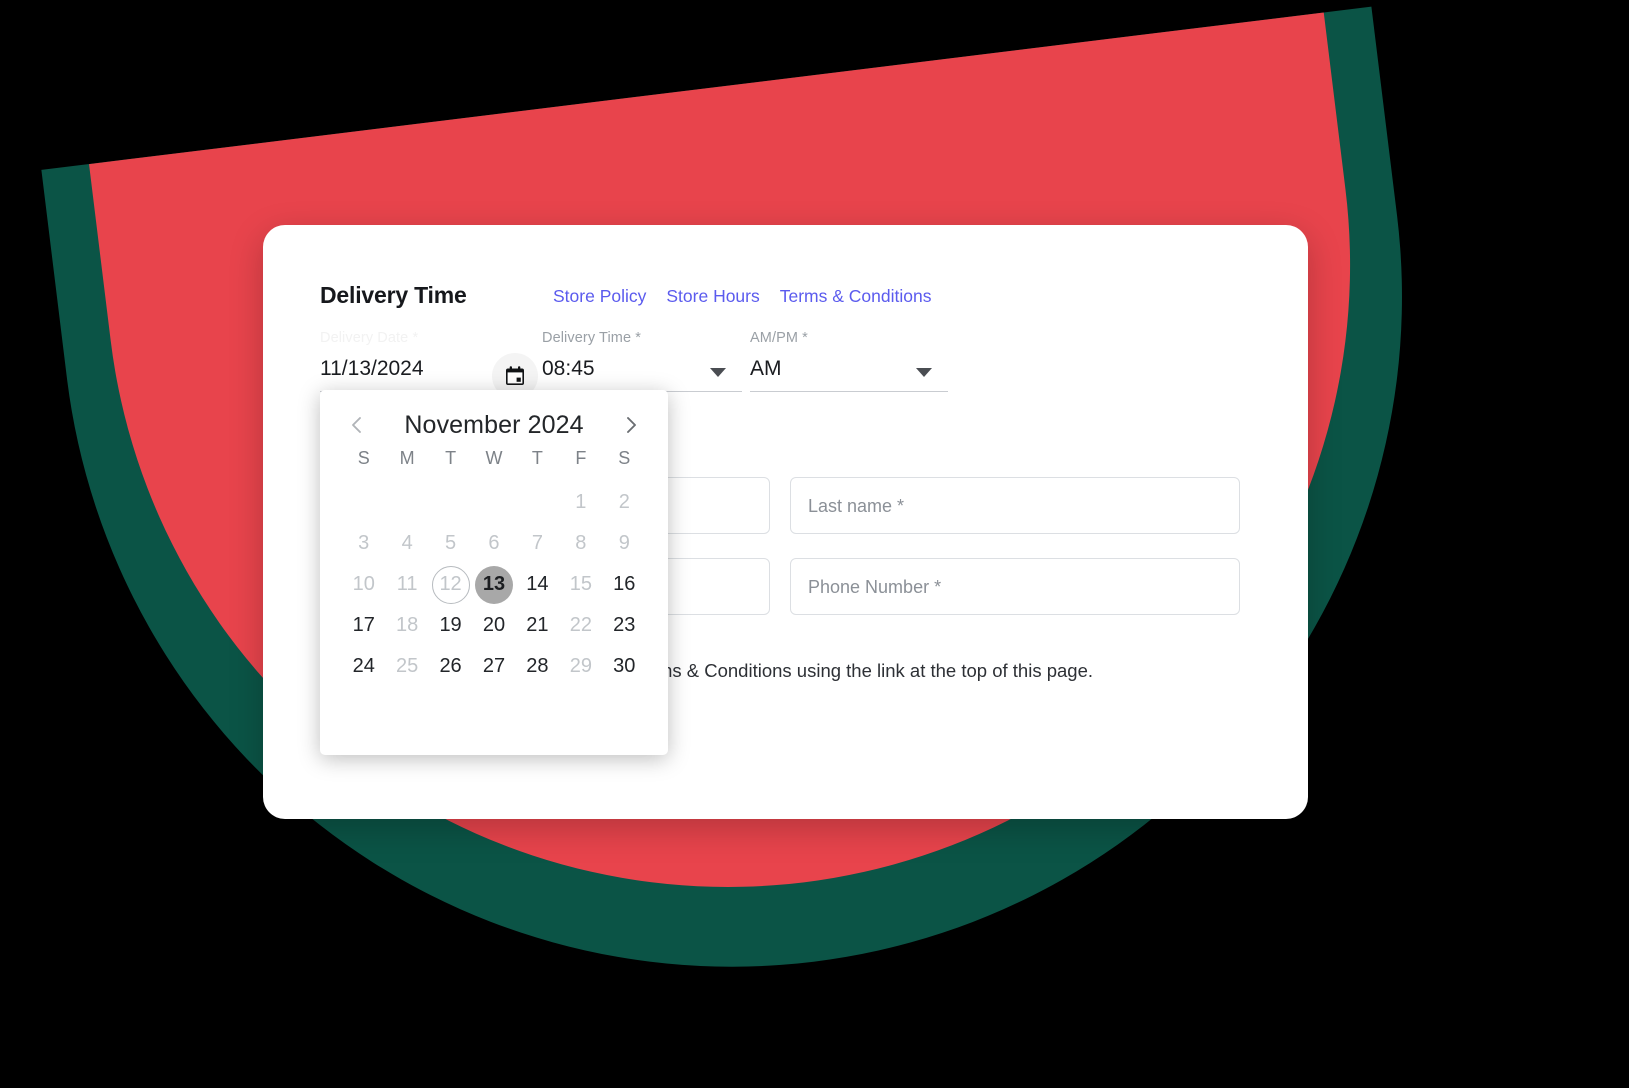  What do you see at coordinates (591, 338) in the screenshot?
I see `delivery-time-label: Delivery Time *` at bounding box center [591, 338].